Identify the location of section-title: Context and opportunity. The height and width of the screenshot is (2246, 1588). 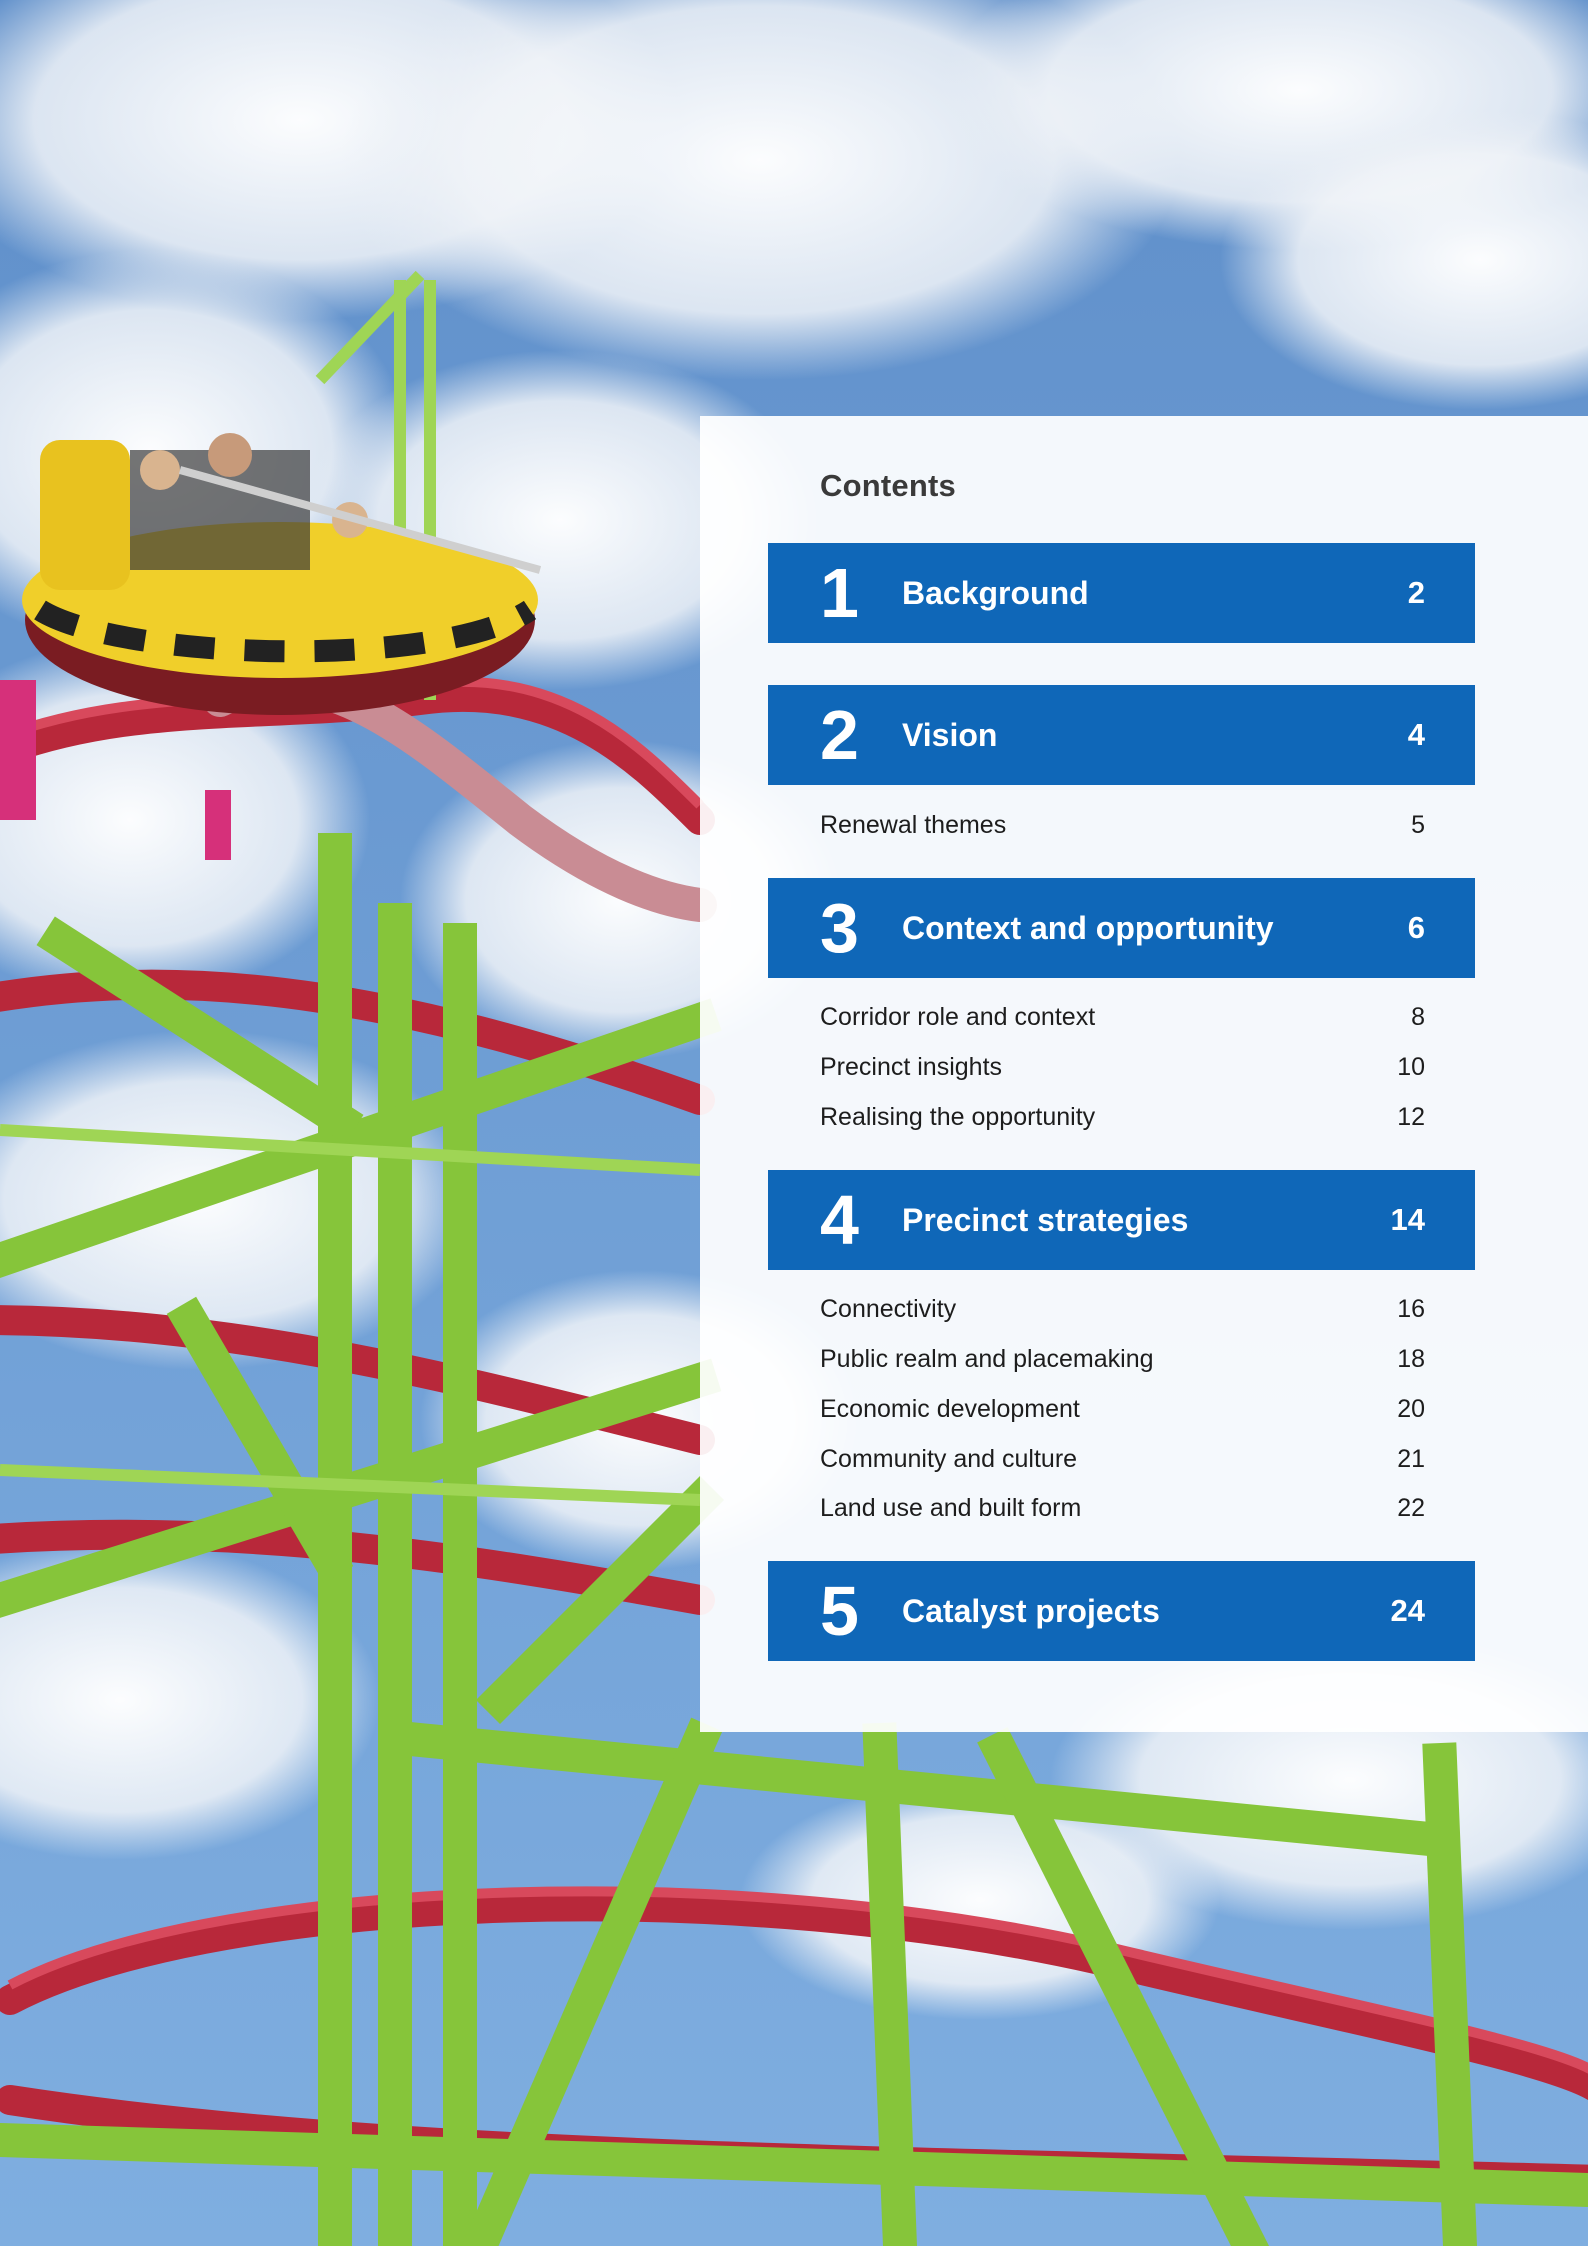
(1088, 928).